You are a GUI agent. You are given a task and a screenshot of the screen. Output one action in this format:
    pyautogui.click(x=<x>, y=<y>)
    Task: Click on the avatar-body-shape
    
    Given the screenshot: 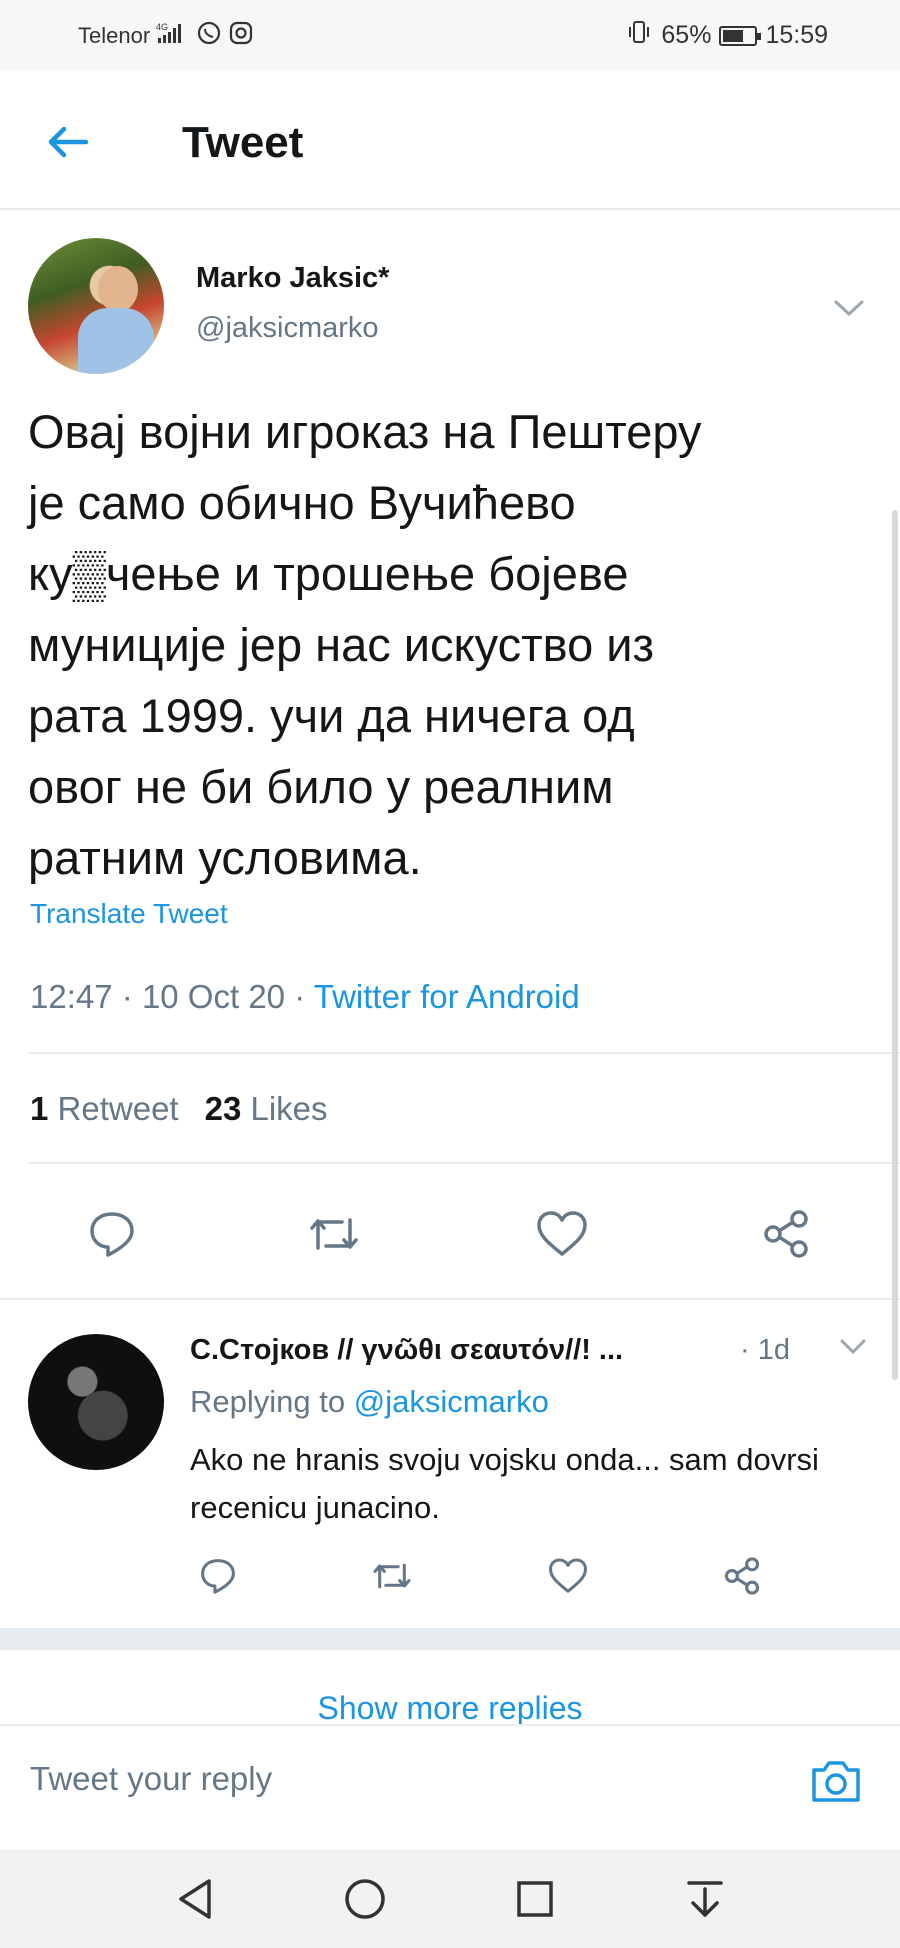 What is the action you would take?
    pyautogui.click(x=116, y=341)
    